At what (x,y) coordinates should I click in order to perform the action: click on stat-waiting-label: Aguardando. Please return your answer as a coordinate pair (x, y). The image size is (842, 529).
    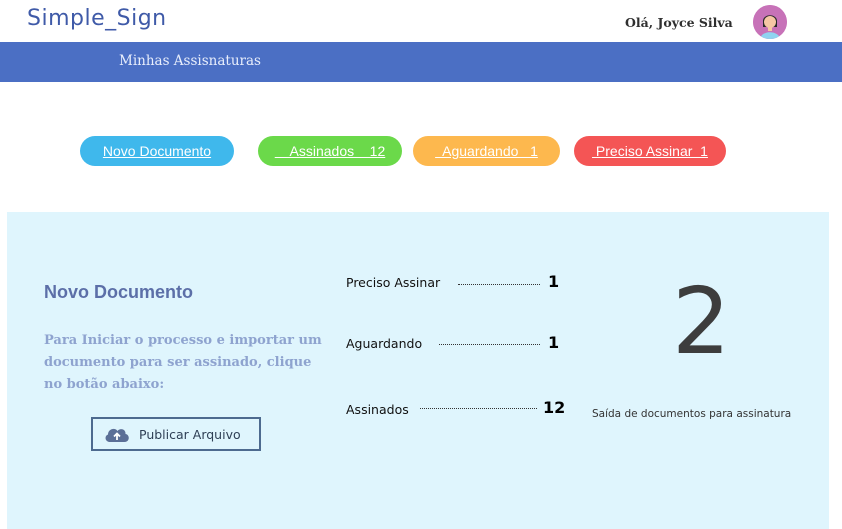
    Looking at the image, I should click on (384, 343).